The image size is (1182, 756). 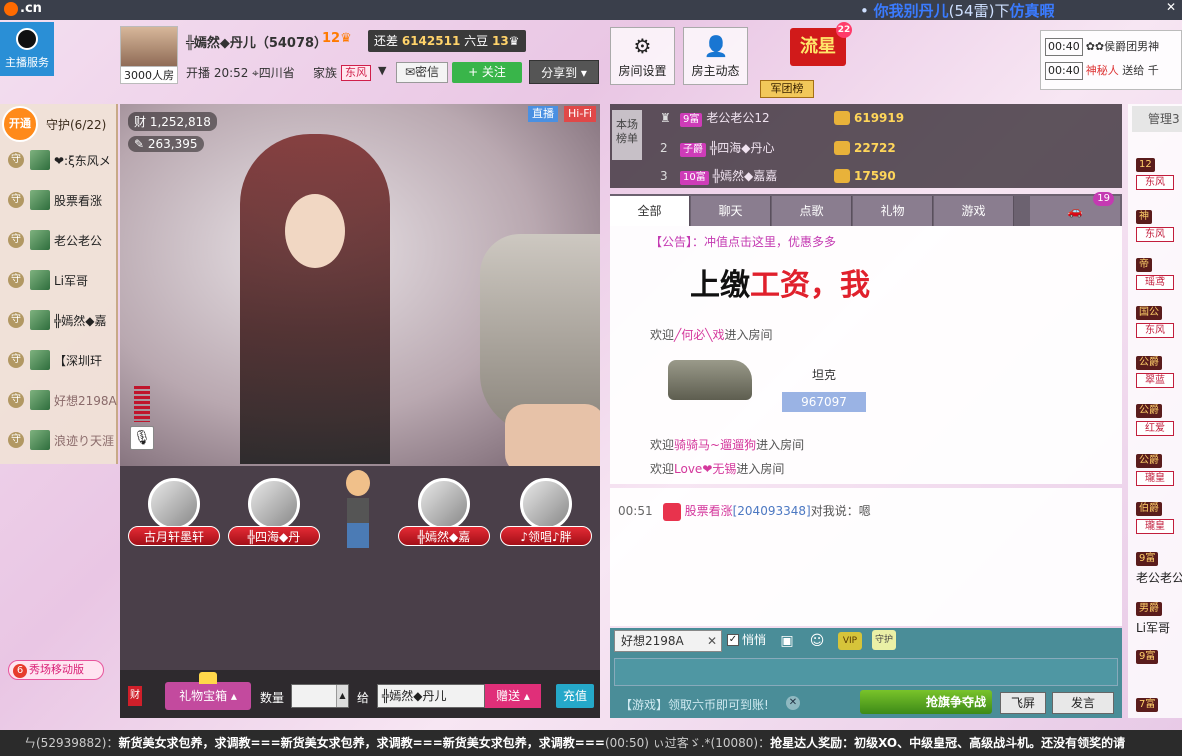 I want to click on tab-car: 🚗 19, so click(x=1075, y=209).